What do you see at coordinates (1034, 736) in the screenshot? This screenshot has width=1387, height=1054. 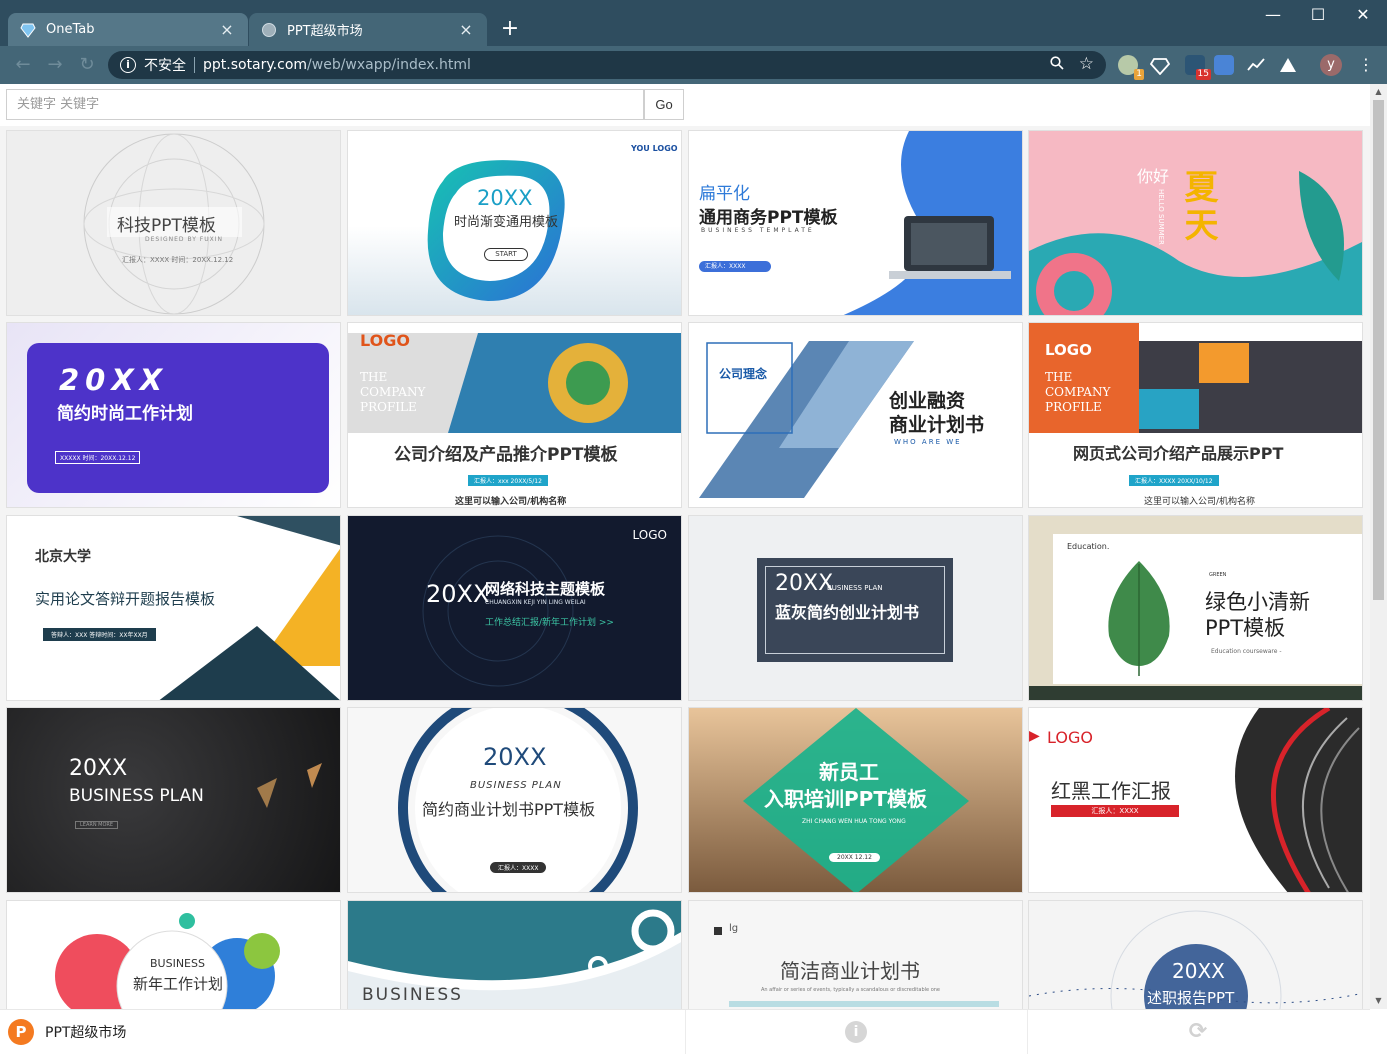 I see `play-triangle-icon: ▶` at bounding box center [1034, 736].